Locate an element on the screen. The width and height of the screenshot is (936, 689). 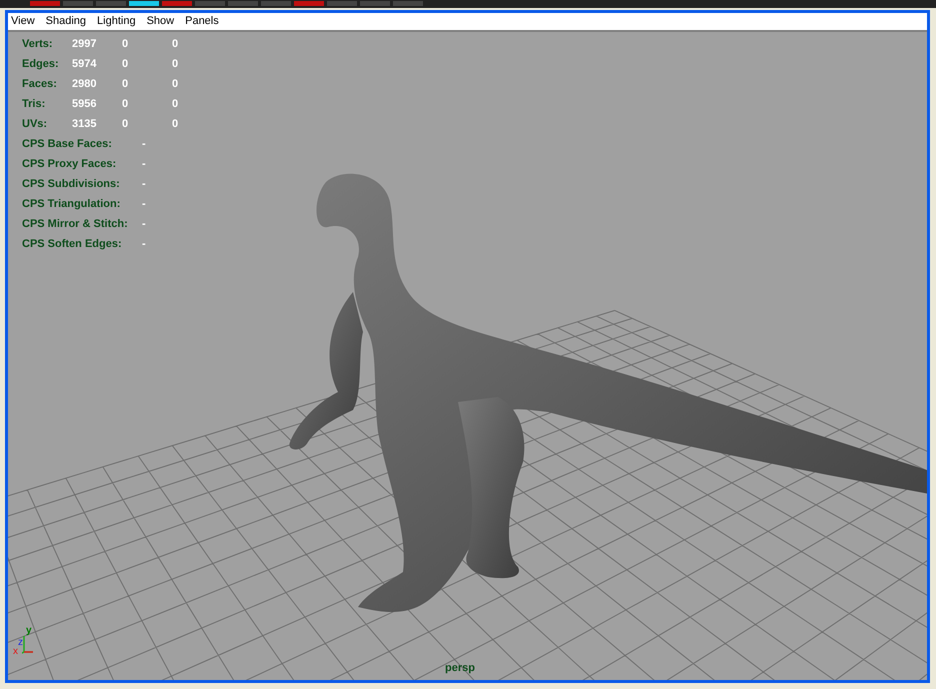
stat-value: 5974 is located at coordinates (85, 64).